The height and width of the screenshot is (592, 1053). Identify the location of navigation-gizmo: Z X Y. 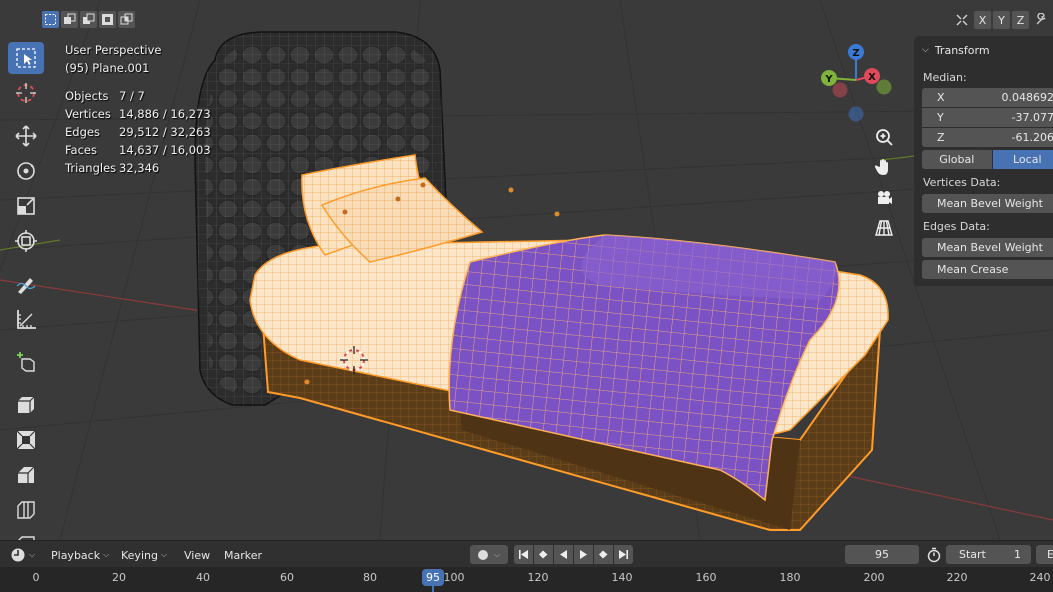
(856, 82).